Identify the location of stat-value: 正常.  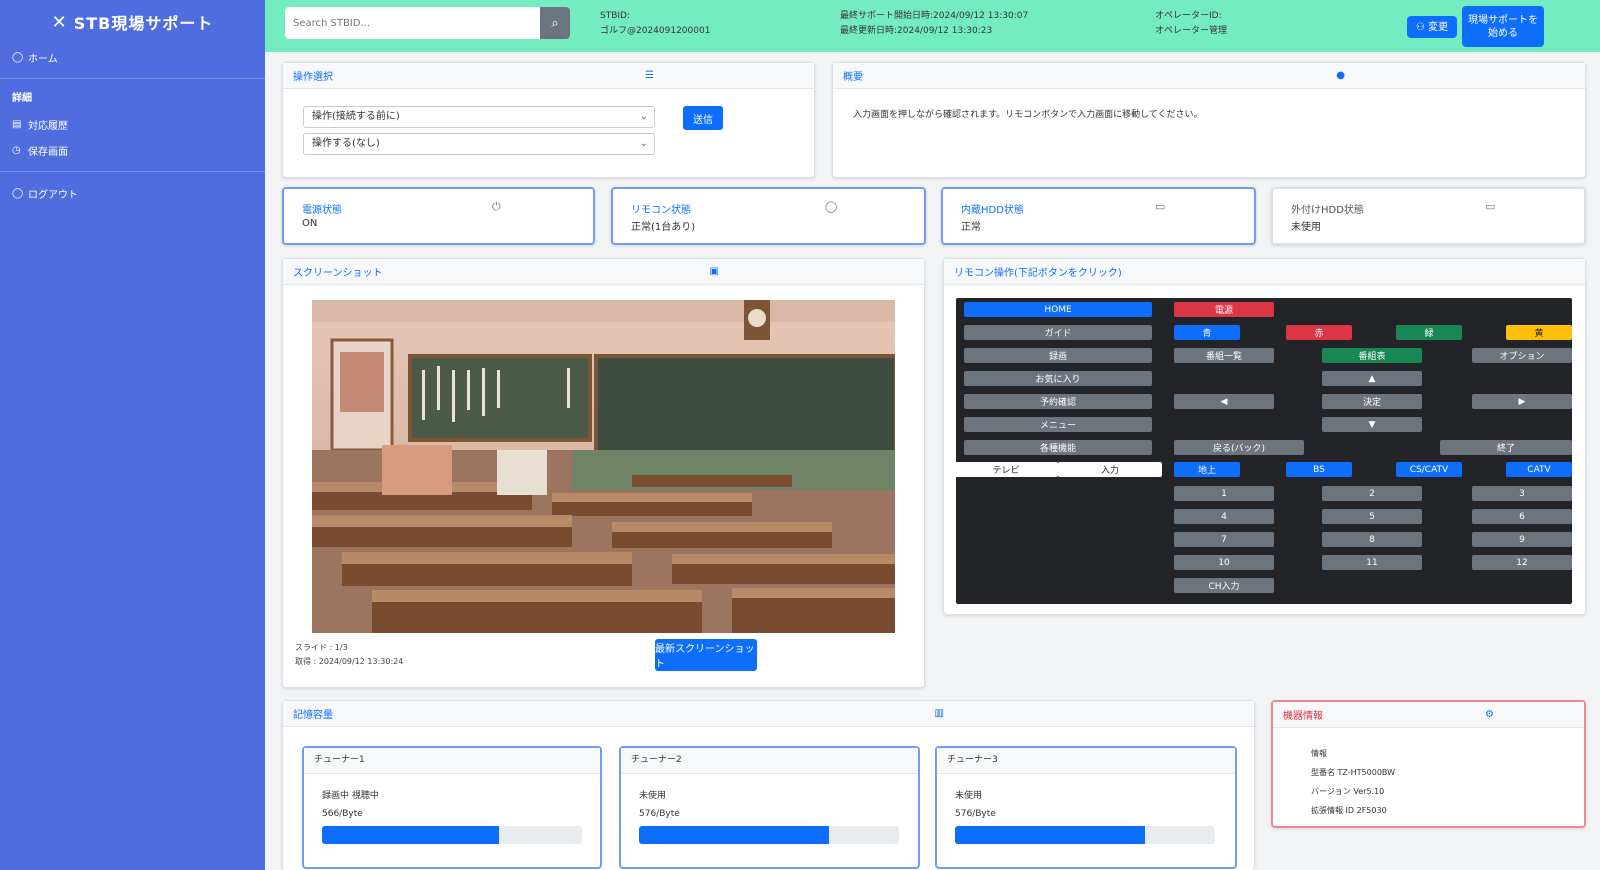
(971, 227).